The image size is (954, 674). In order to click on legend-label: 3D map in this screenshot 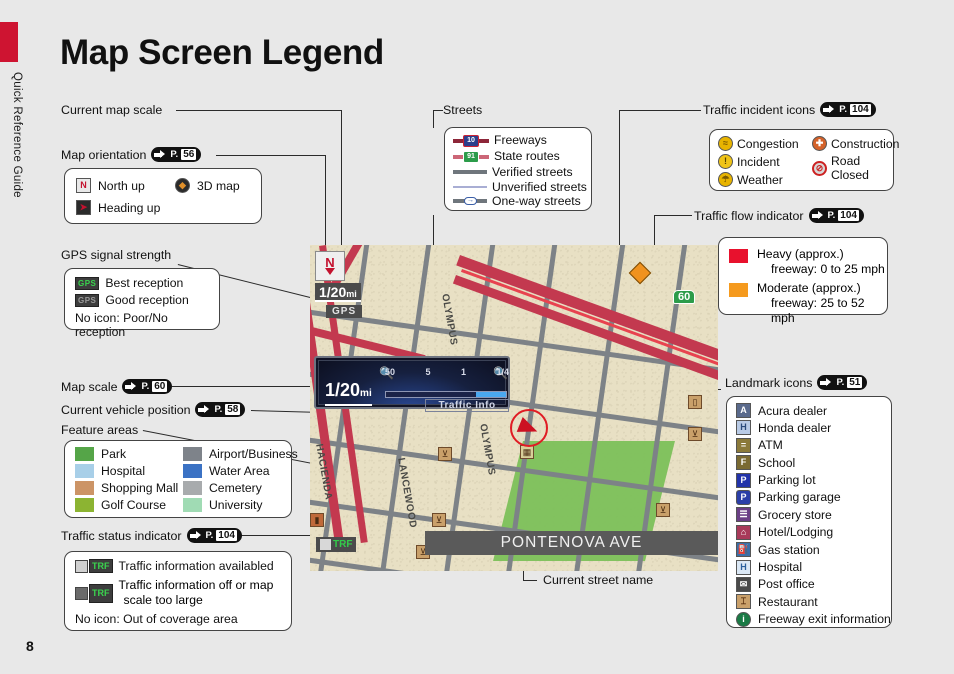, I will do `click(218, 185)`.